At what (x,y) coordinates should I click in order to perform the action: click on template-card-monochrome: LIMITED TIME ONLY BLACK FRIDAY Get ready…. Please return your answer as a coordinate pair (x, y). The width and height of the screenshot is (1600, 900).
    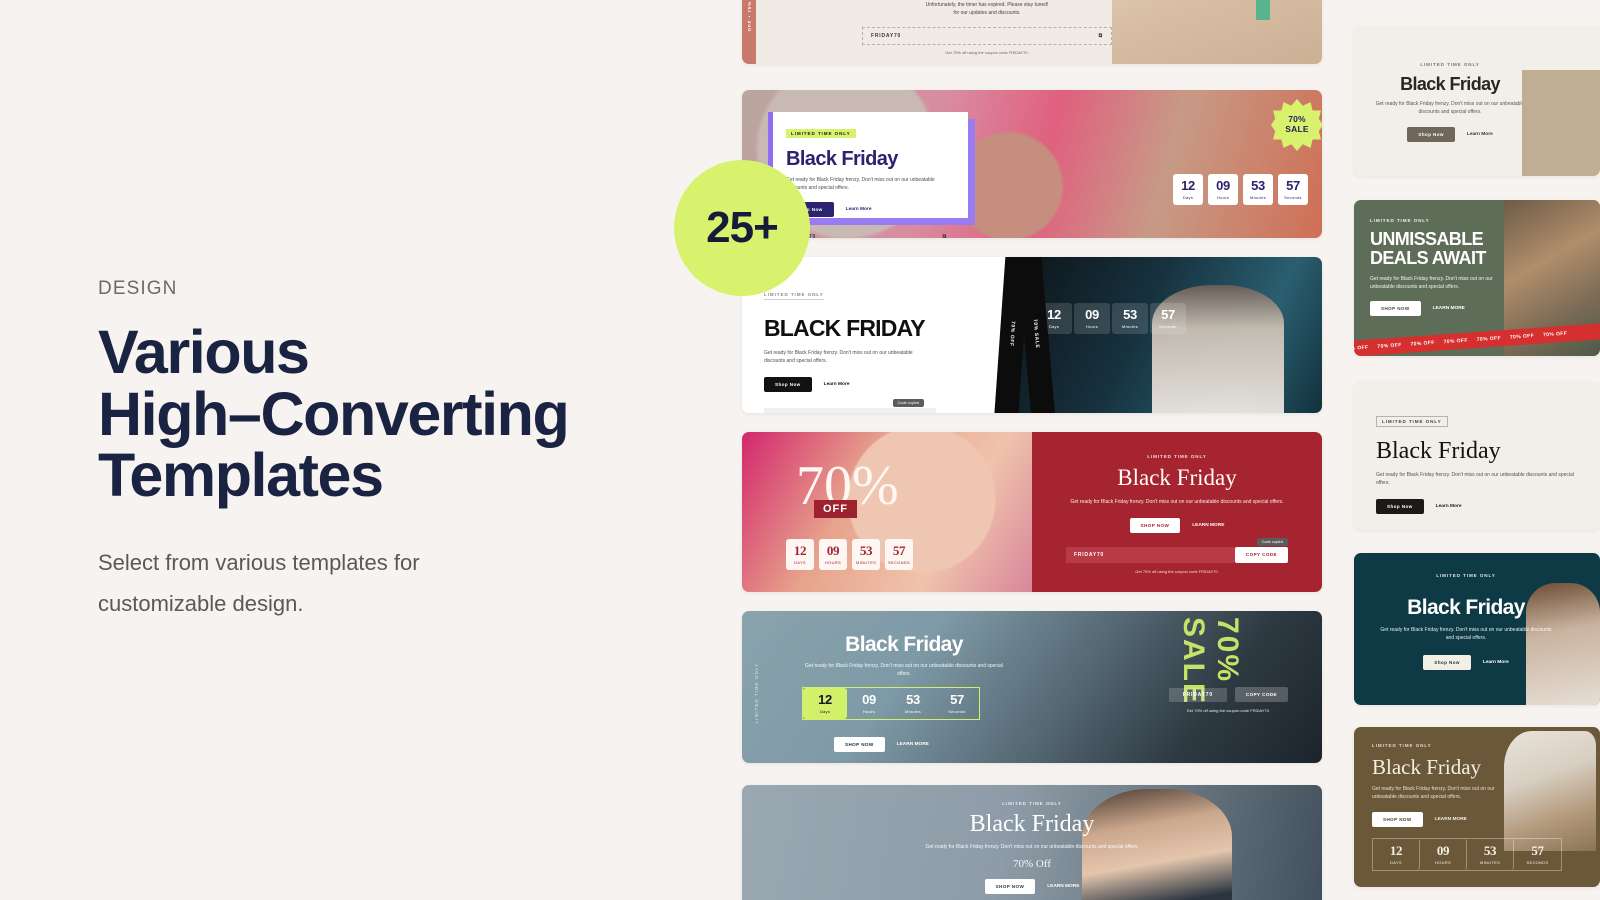
    Looking at the image, I should click on (1032, 335).